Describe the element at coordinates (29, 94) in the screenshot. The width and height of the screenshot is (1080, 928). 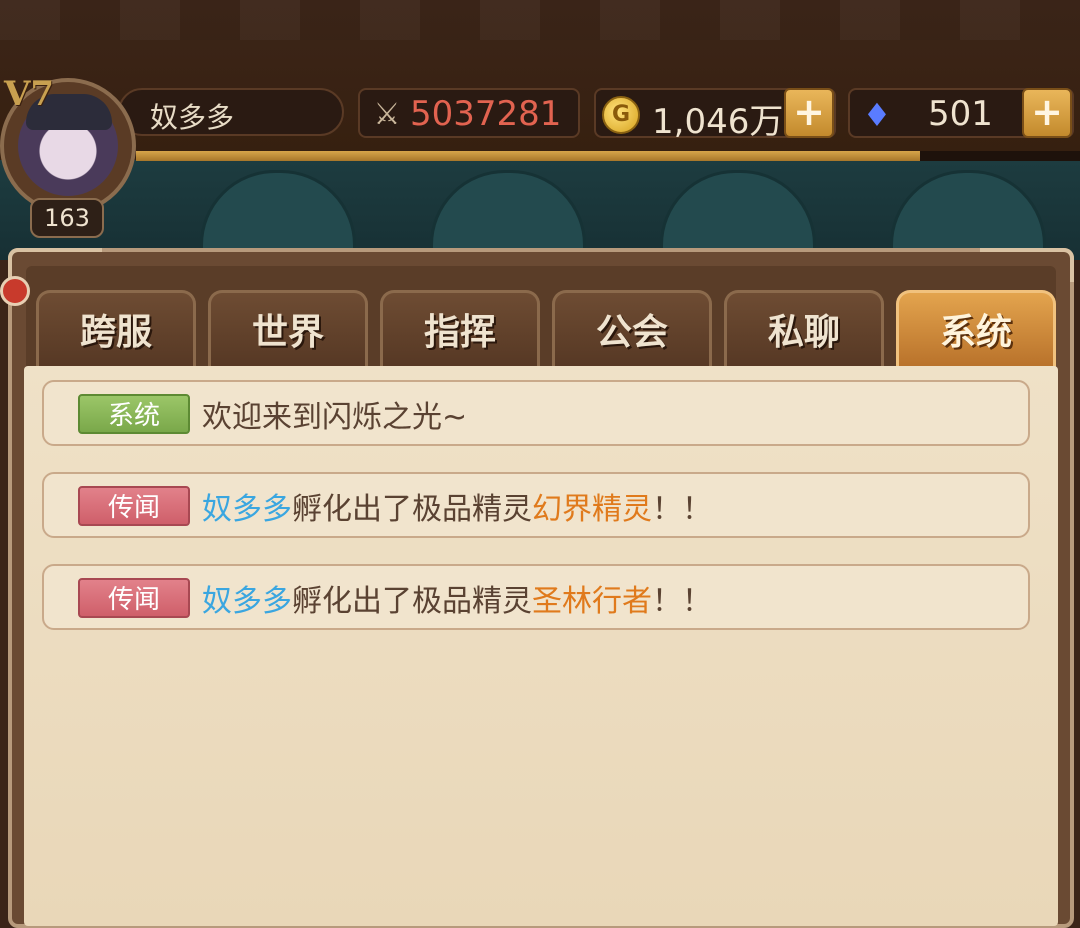
I see `vip-level: V7` at that location.